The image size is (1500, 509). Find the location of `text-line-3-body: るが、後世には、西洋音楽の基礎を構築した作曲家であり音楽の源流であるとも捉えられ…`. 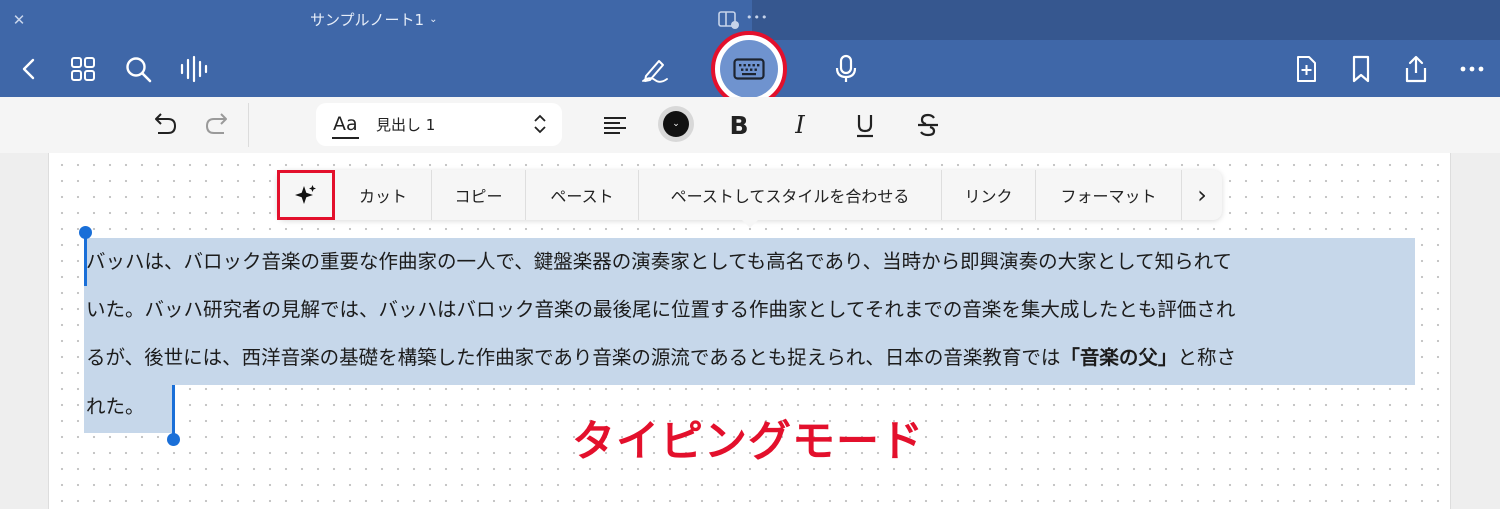

text-line-3-body: るが、後世には、西洋音楽の基礎を構築した作曲家であり音楽の源流であるとも捉えられ… is located at coordinates (573, 357).